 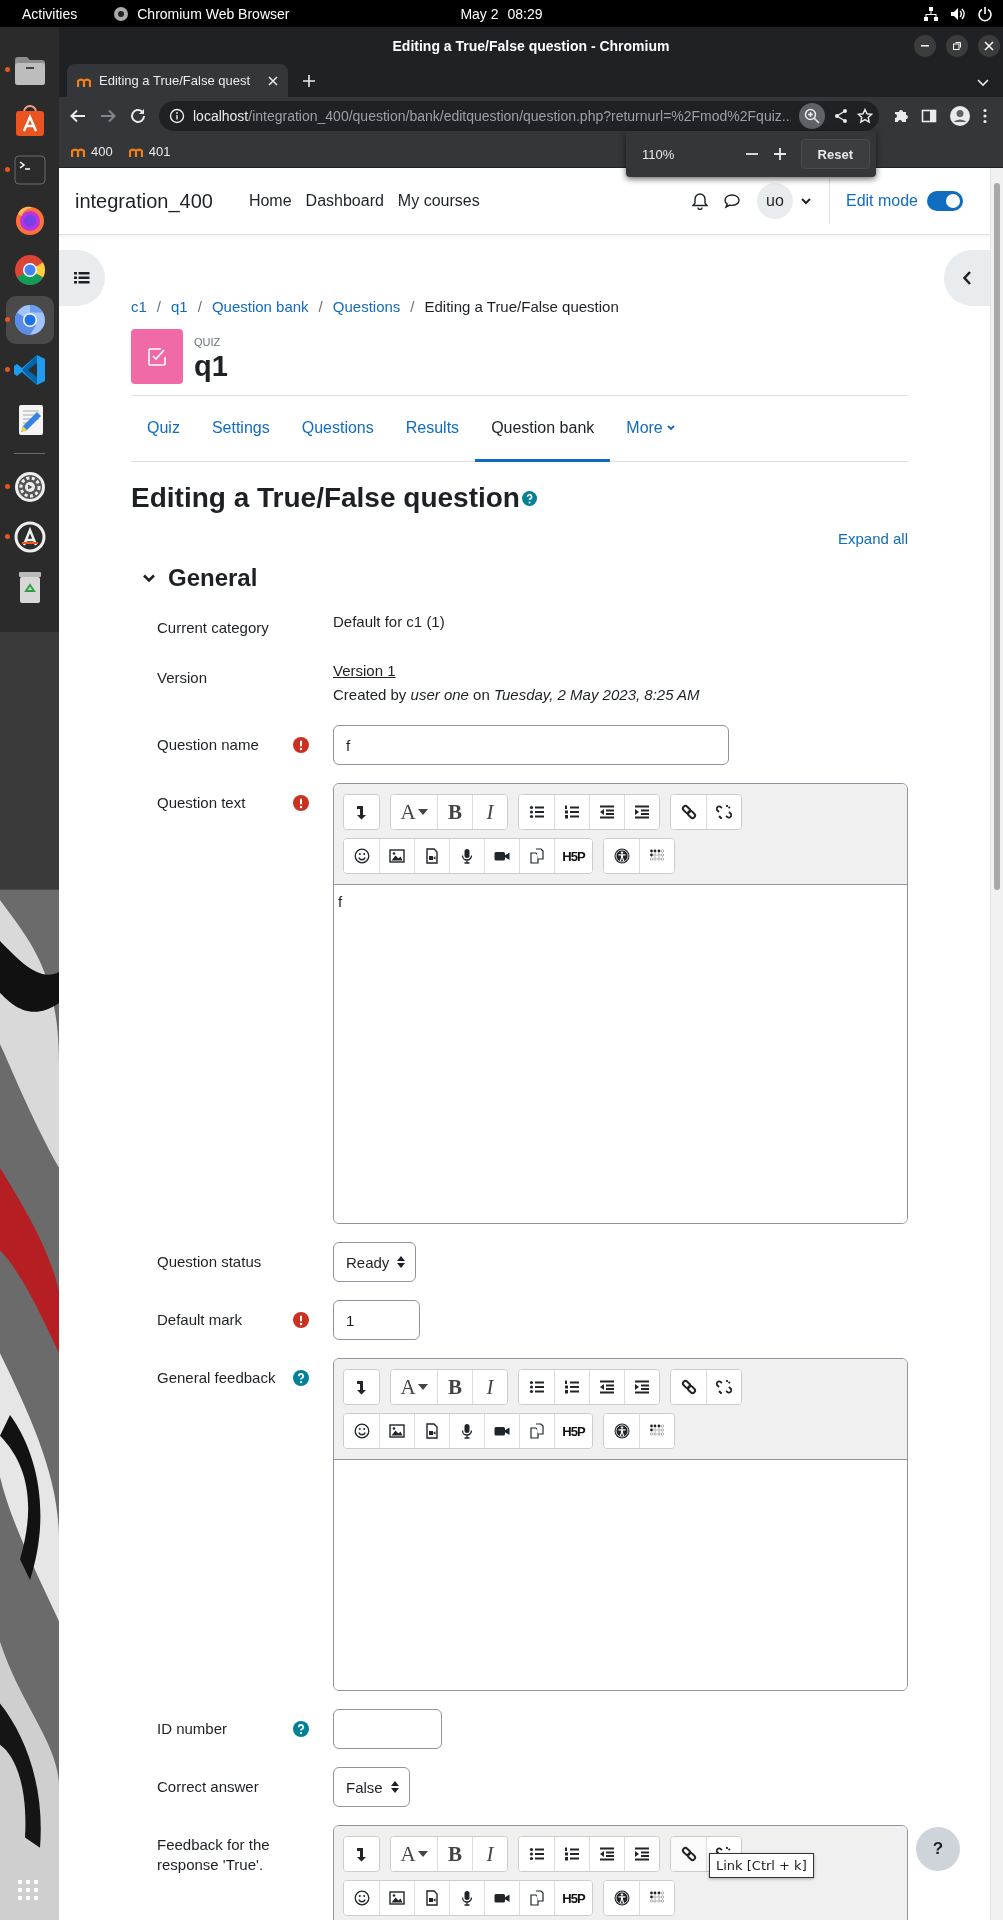 I want to click on activity-type: QUIZ, so click(x=208, y=342).